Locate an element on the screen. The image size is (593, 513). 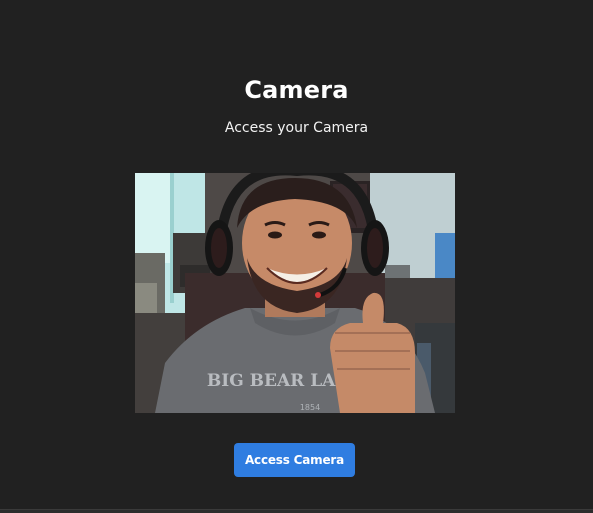
access-camera-button: Access Camera is located at coordinates (294, 460).